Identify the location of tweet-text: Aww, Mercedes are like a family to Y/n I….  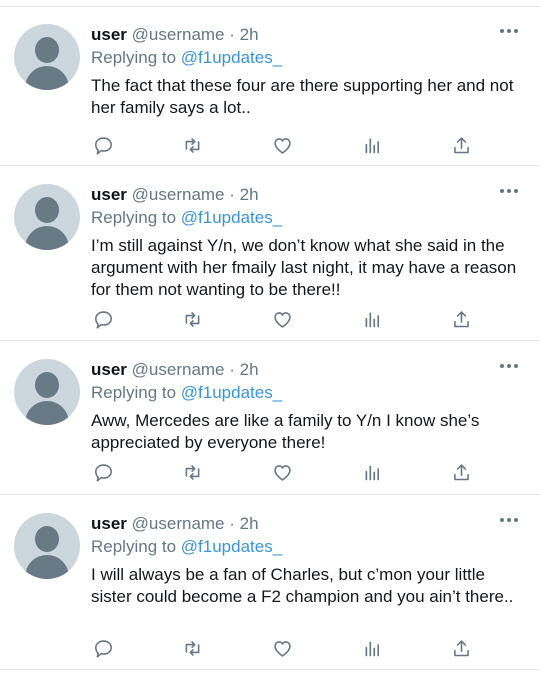
(285, 431).